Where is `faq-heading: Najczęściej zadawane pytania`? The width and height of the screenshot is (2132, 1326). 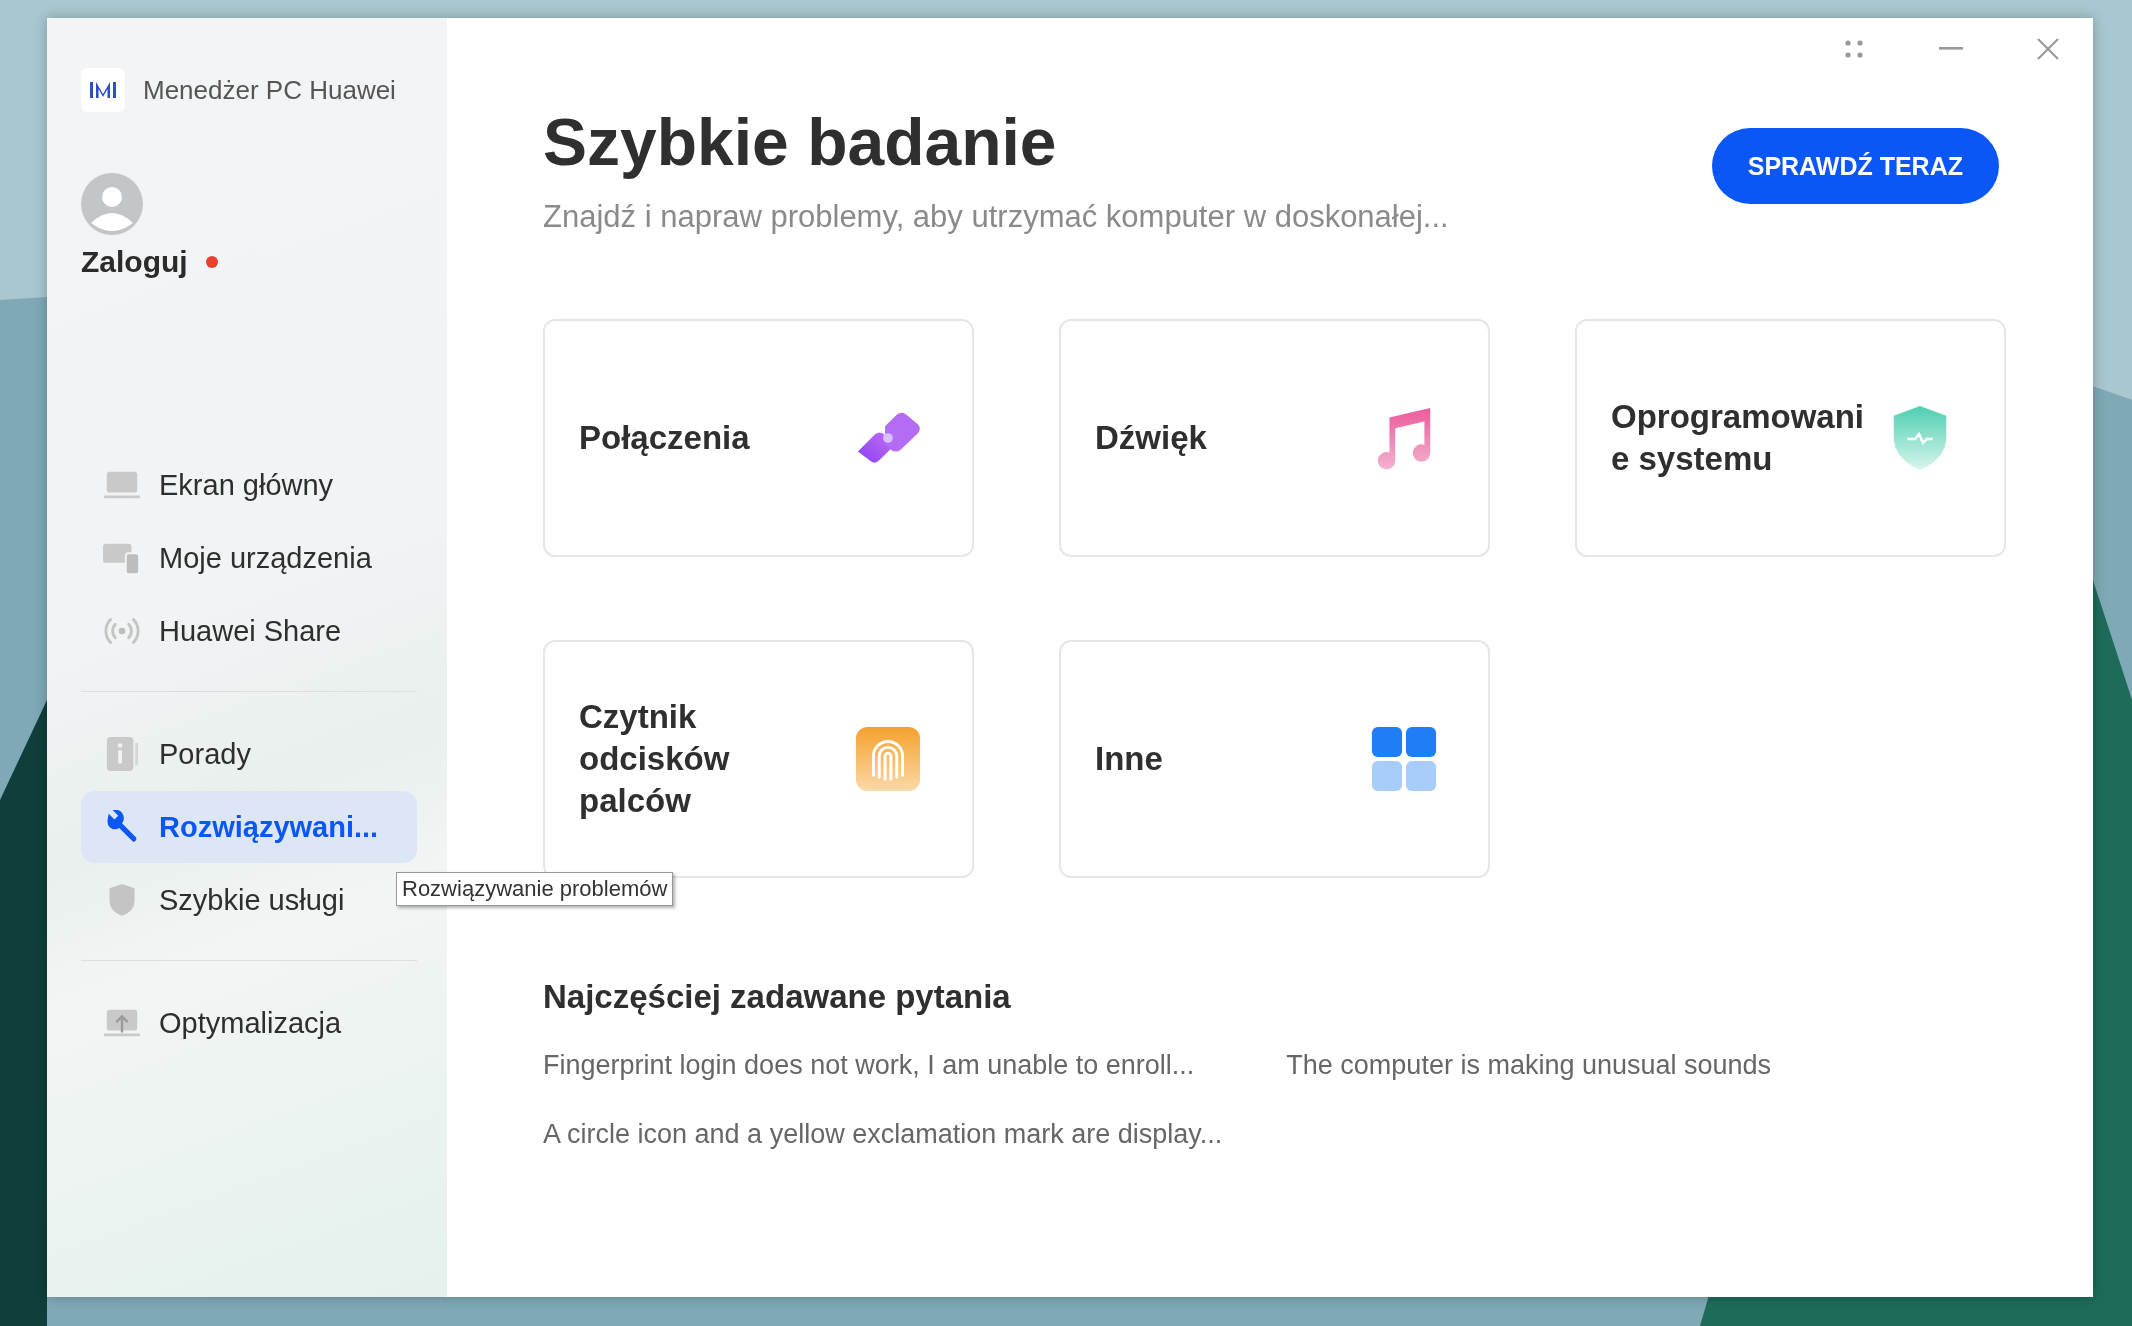
faq-heading: Najczęściej zadawane pytania is located at coordinates (777, 996).